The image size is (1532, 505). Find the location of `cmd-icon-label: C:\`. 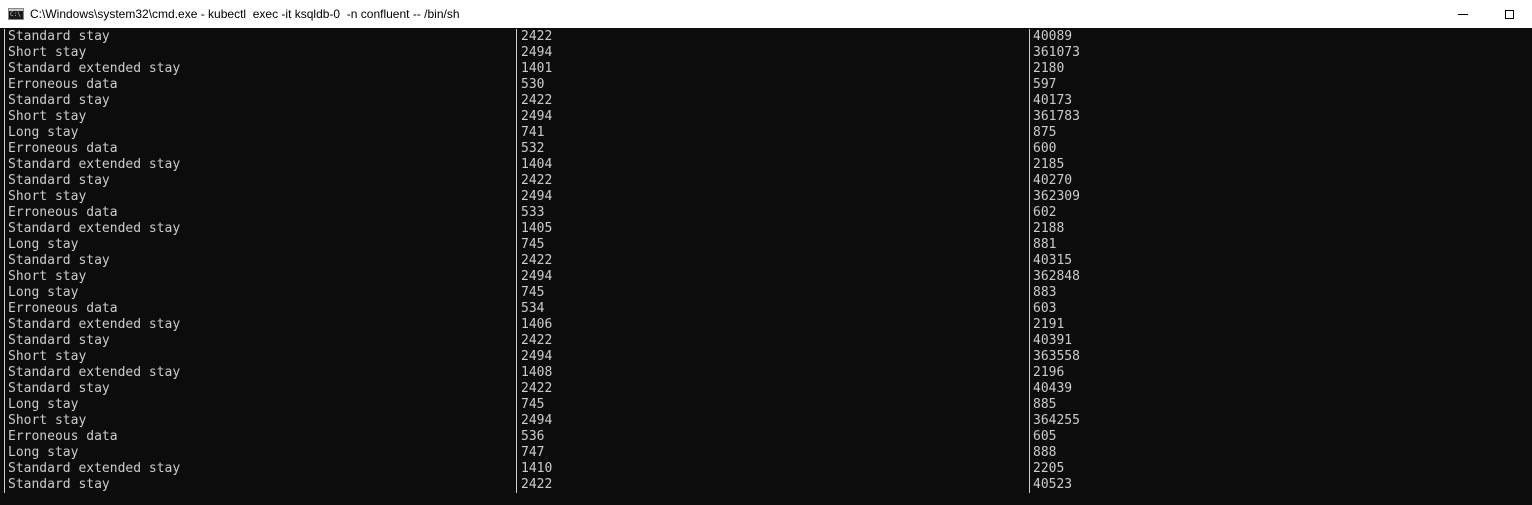

cmd-icon-label: C:\ is located at coordinates (15, 14).